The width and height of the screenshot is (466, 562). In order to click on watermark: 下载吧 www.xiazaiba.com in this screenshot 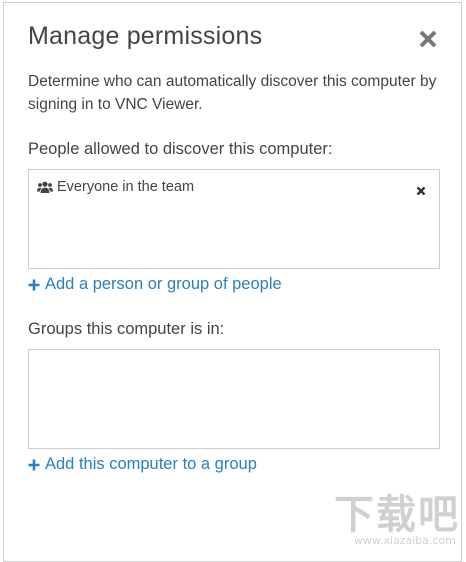, I will do `click(397, 521)`.